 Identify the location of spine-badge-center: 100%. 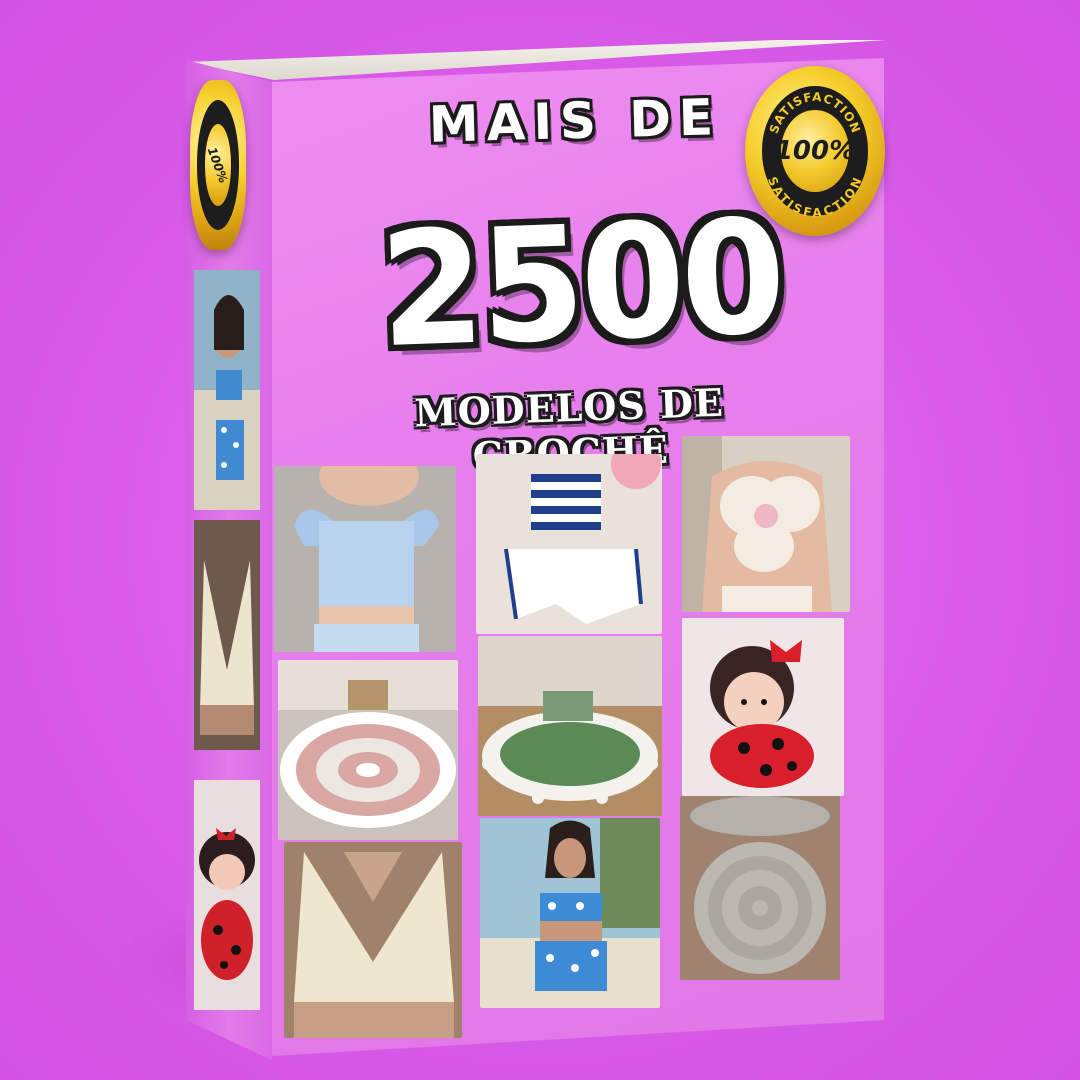
(218, 165).